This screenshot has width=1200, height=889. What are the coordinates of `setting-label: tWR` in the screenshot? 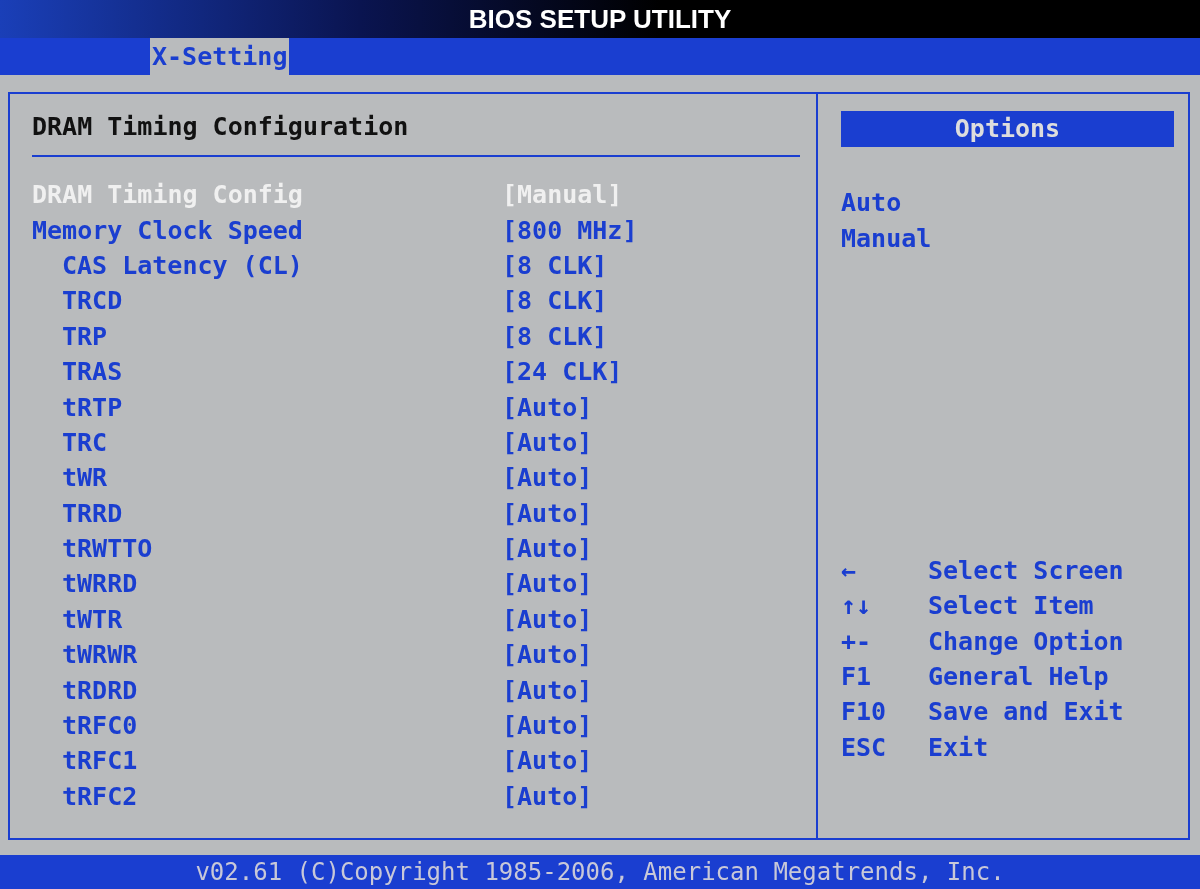 It's located at (267, 478).